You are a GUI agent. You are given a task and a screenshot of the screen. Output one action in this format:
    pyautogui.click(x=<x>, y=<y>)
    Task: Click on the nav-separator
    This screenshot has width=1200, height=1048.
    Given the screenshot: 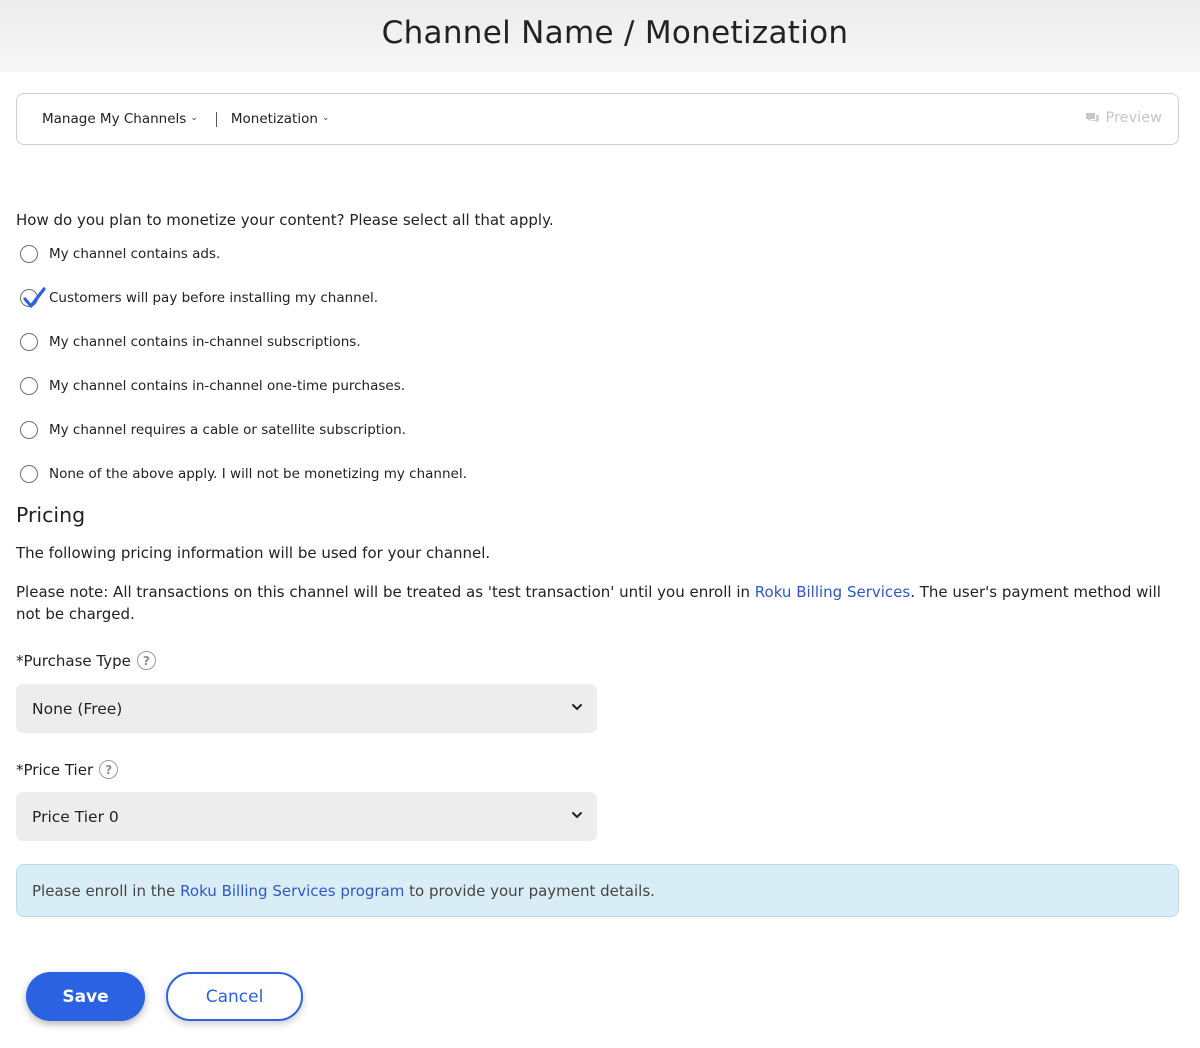 What is the action you would take?
    pyautogui.click(x=216, y=119)
    